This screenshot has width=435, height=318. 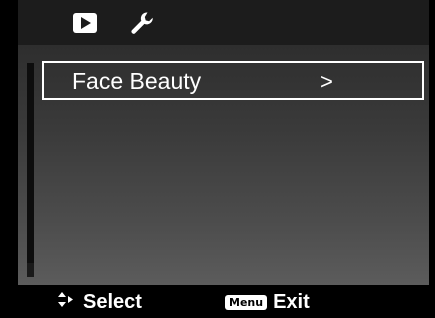 What do you see at coordinates (233, 80) in the screenshot?
I see `menu-item-face-beauty: Face Beauty >` at bounding box center [233, 80].